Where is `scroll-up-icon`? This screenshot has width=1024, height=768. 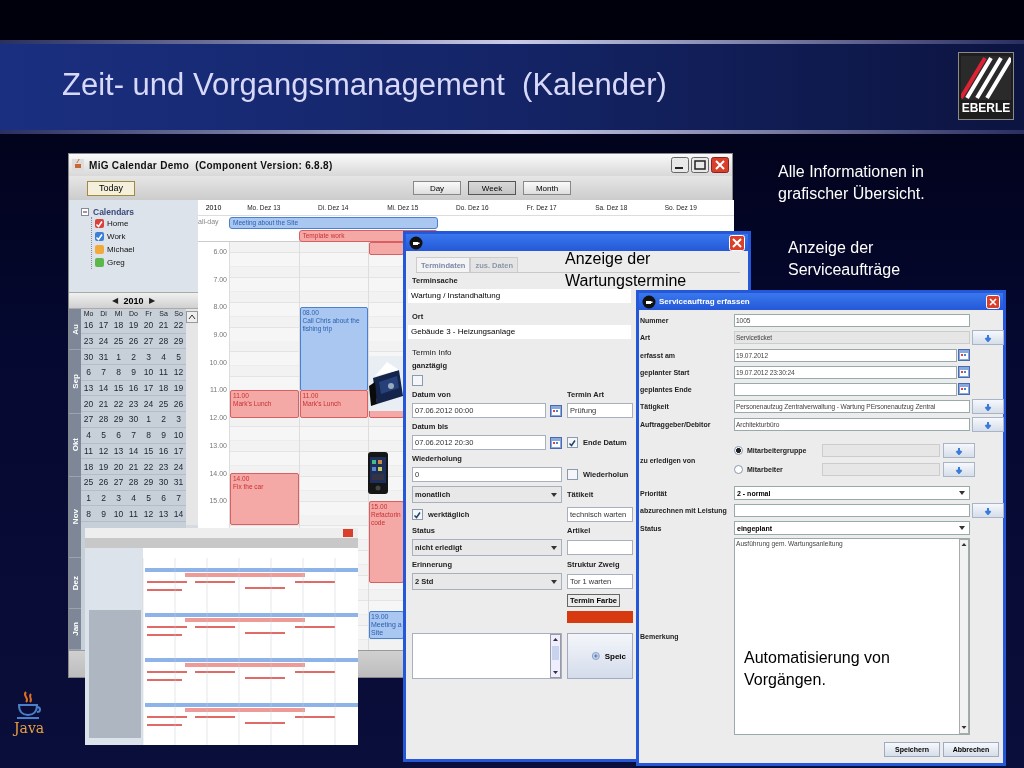
scroll-up-icon is located at coordinates (192, 317).